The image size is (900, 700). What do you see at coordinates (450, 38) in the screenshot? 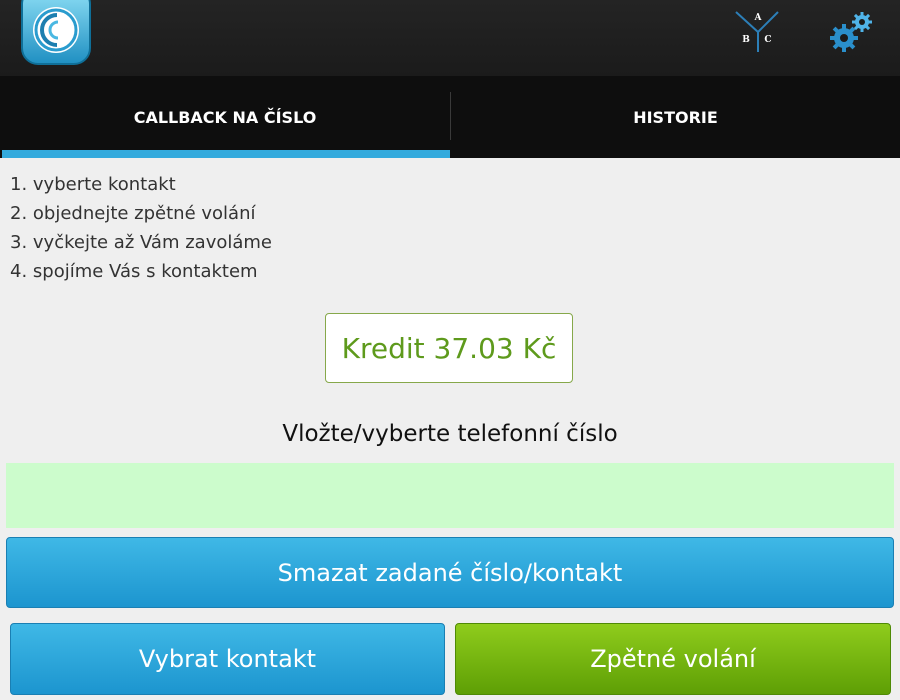
I see `action-bar: A B C` at bounding box center [450, 38].